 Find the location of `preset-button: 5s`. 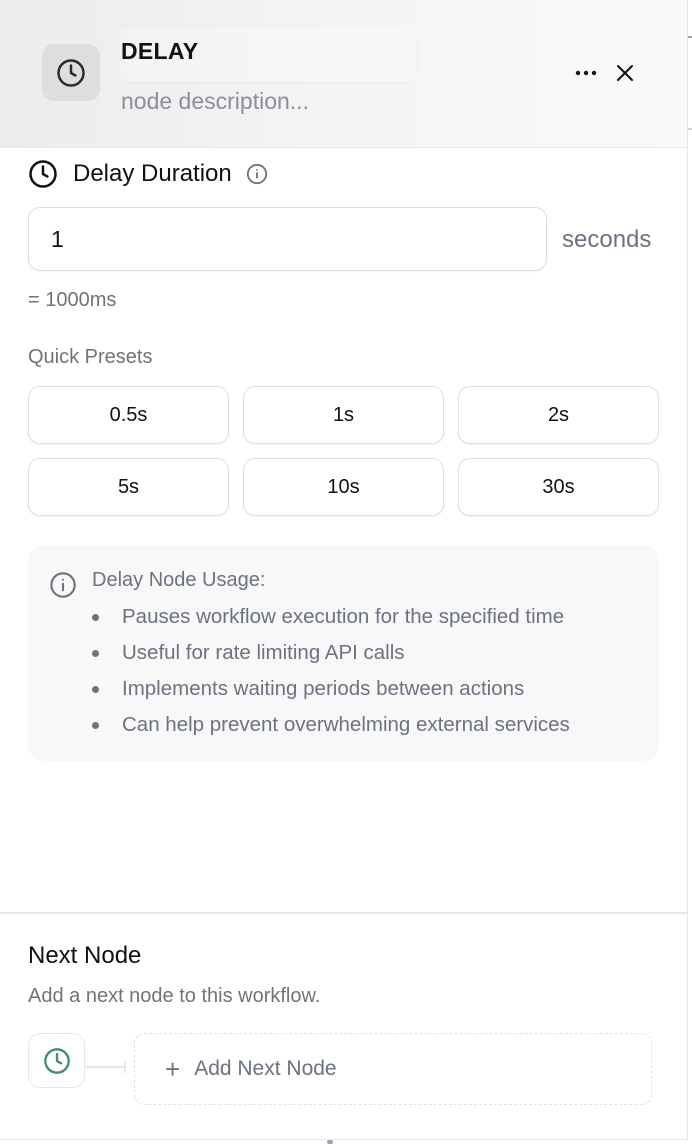

preset-button: 5s is located at coordinates (128, 487).